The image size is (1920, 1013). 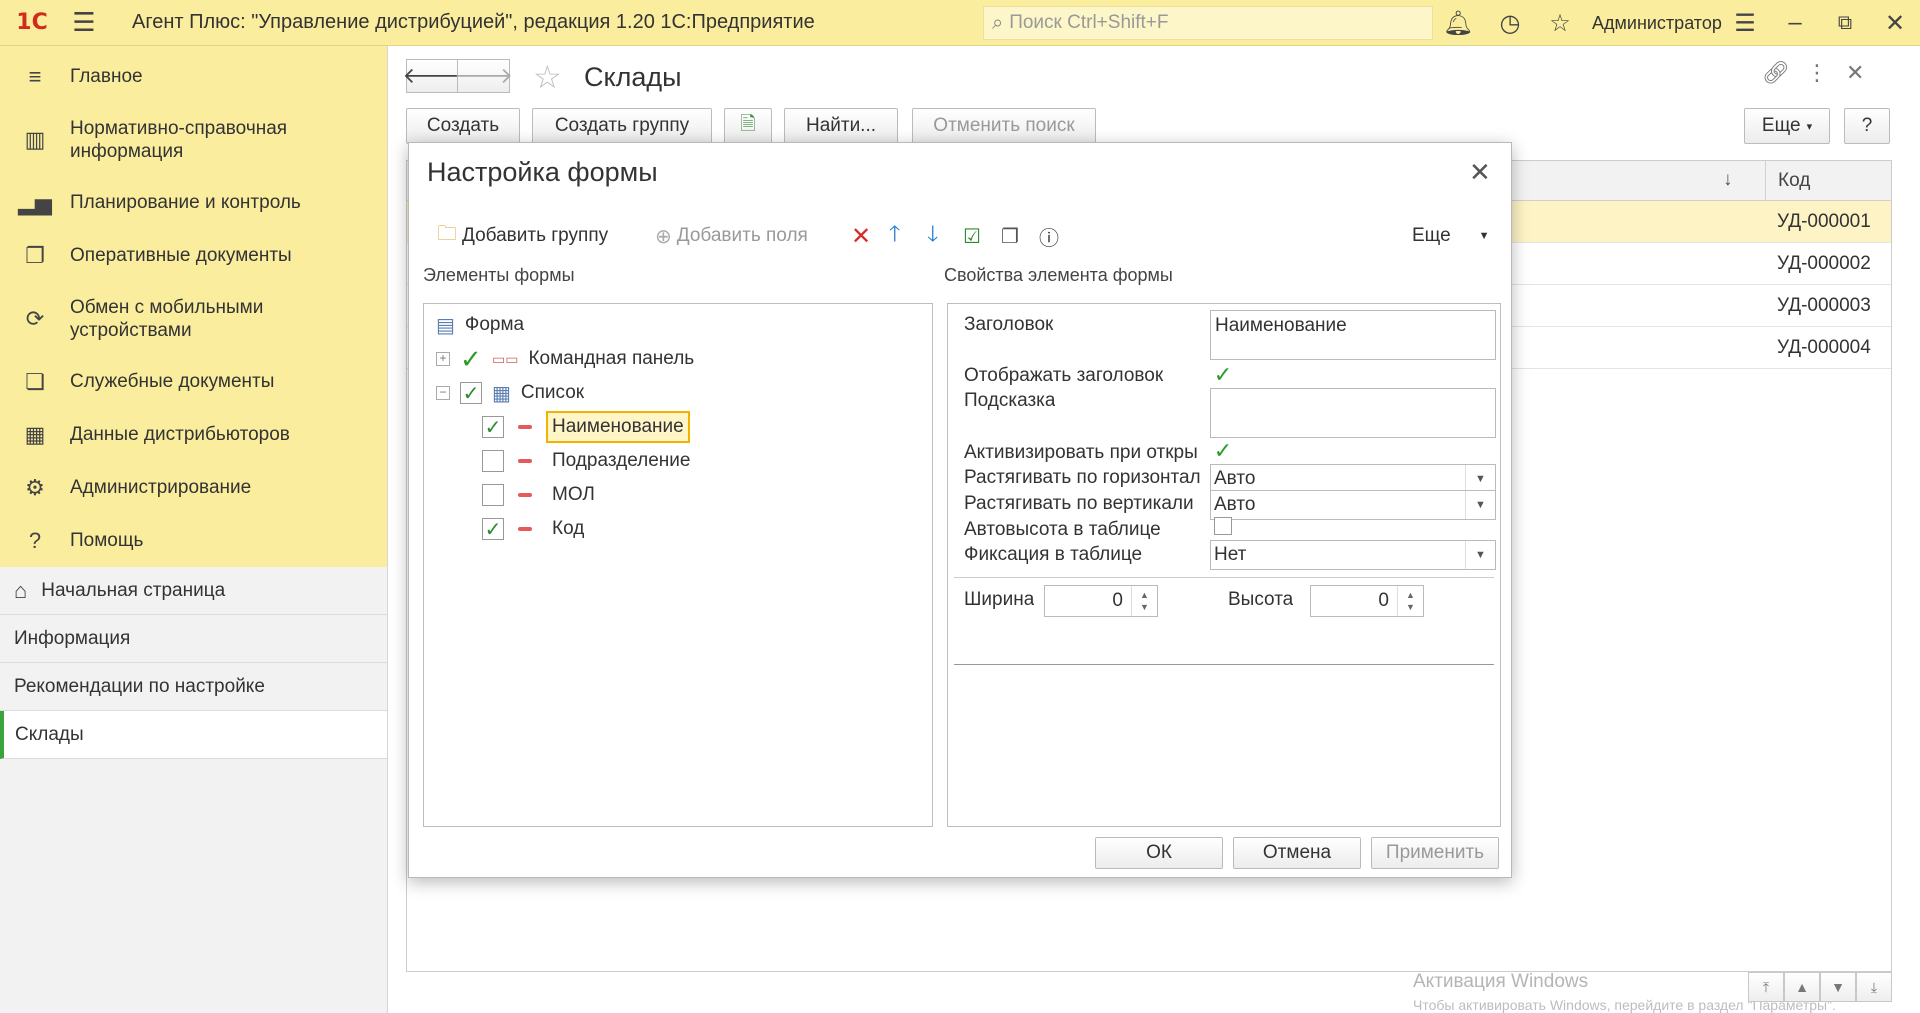 I want to click on create-copy-button: 🗎︎, so click(x=748, y=126).